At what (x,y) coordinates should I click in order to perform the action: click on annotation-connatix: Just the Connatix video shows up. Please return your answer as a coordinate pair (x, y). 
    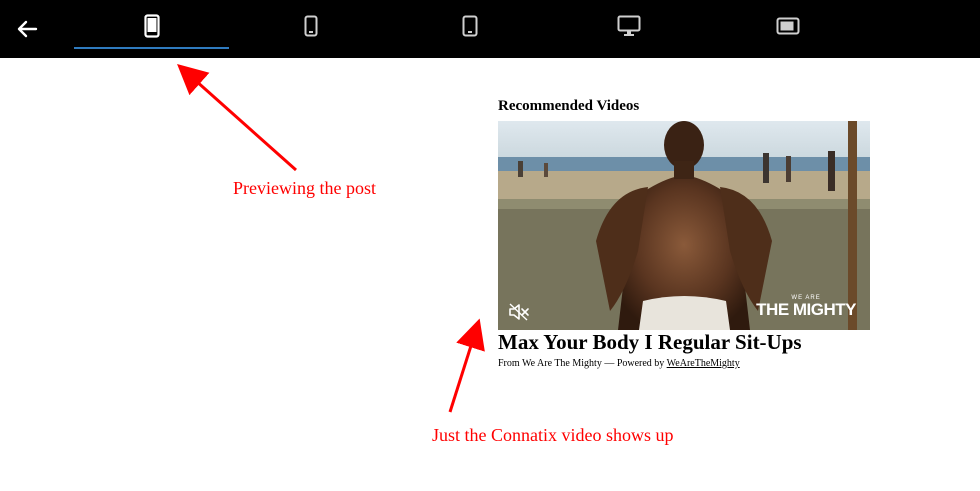
    Looking at the image, I should click on (553, 435).